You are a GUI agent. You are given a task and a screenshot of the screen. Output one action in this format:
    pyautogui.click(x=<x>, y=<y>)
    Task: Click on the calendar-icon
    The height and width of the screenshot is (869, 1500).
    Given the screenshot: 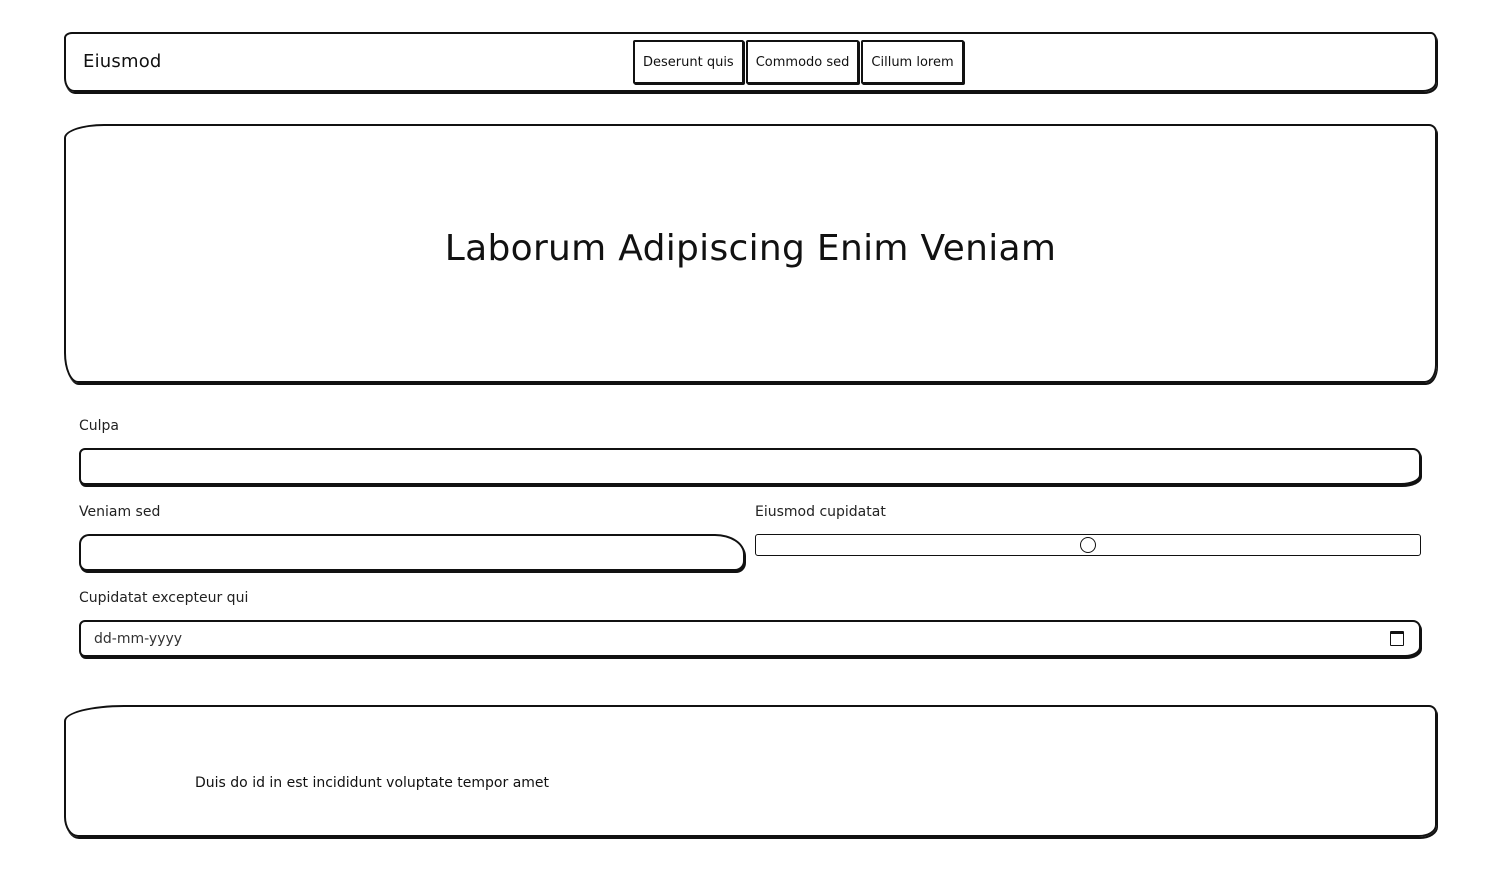 What is the action you would take?
    pyautogui.click(x=1397, y=638)
    